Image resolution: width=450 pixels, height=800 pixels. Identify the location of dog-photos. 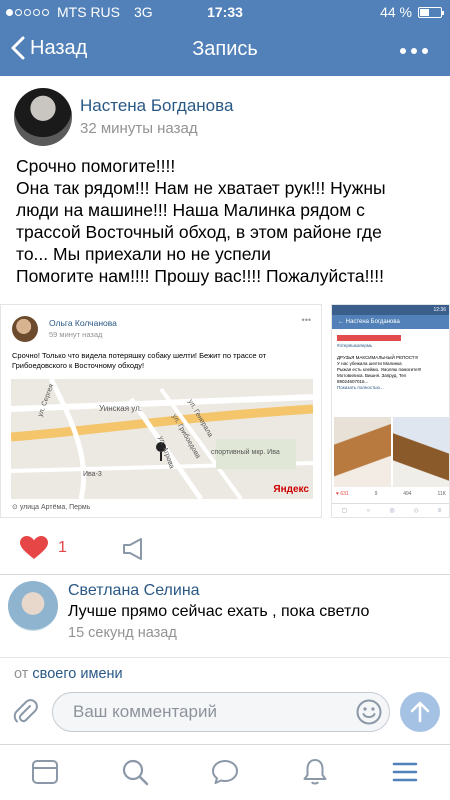
(391, 452).